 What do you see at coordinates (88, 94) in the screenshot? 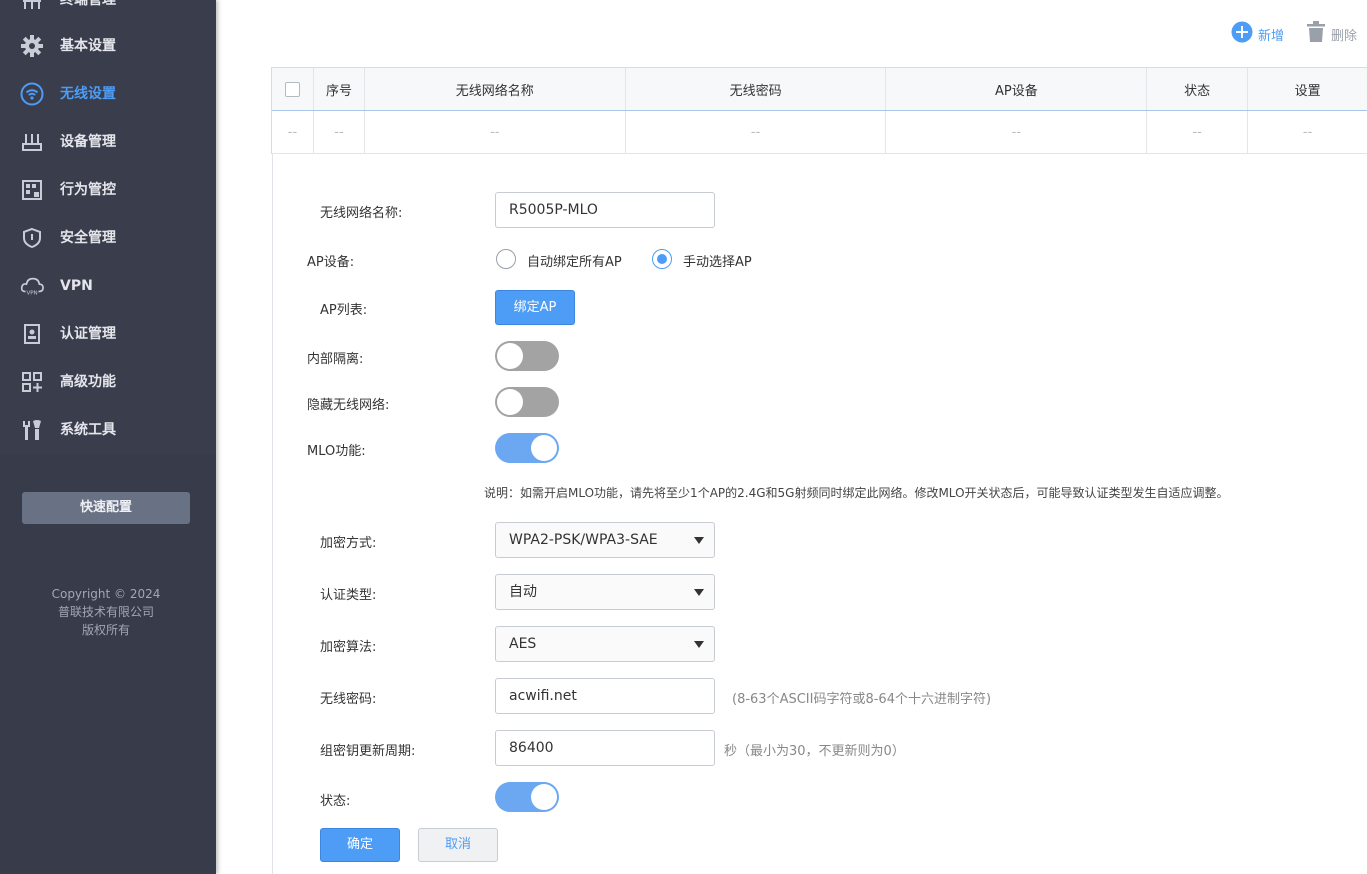
I see `sidebar-item-label: 无线设置` at bounding box center [88, 94].